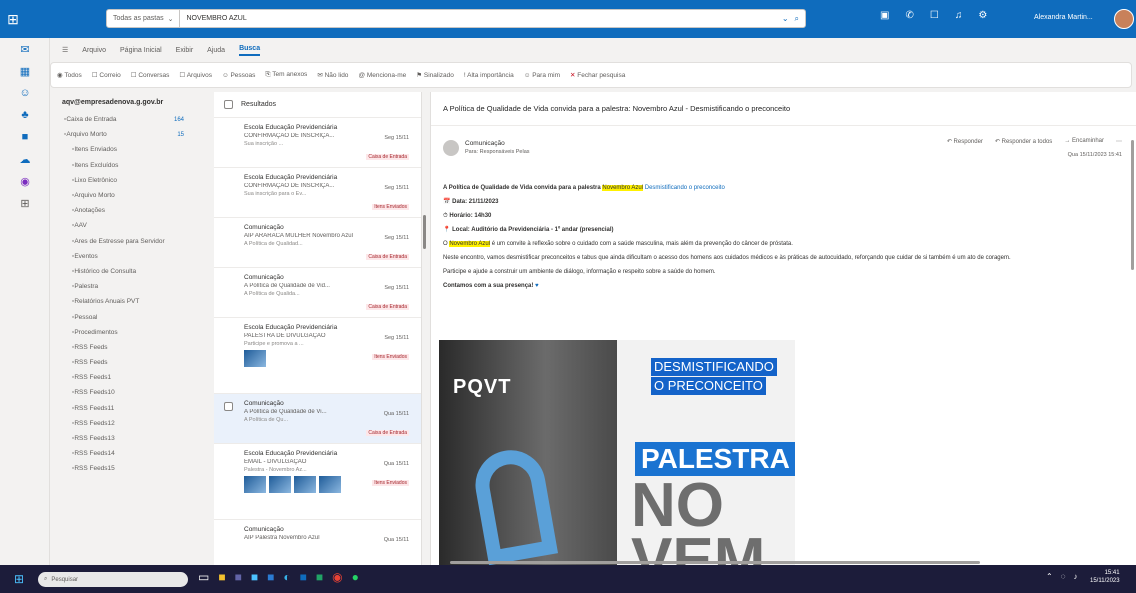 This screenshot has width=1136, height=593. I want to click on filter-conversas: ☐ Conversas, so click(150, 75).